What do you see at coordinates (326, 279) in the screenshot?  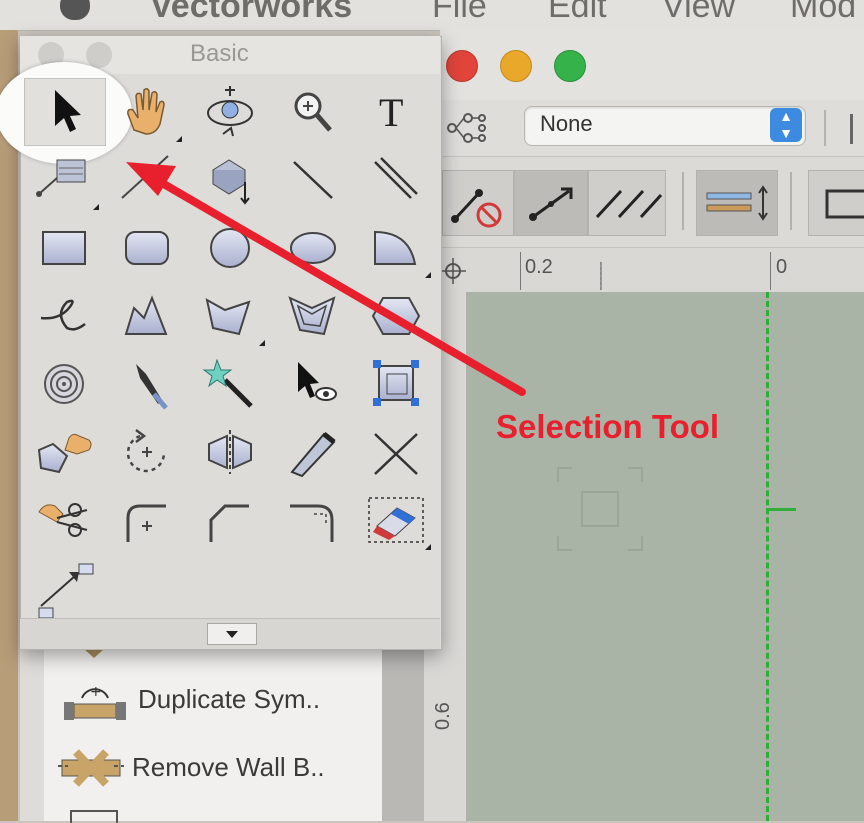 I see `annotation-arrow` at bounding box center [326, 279].